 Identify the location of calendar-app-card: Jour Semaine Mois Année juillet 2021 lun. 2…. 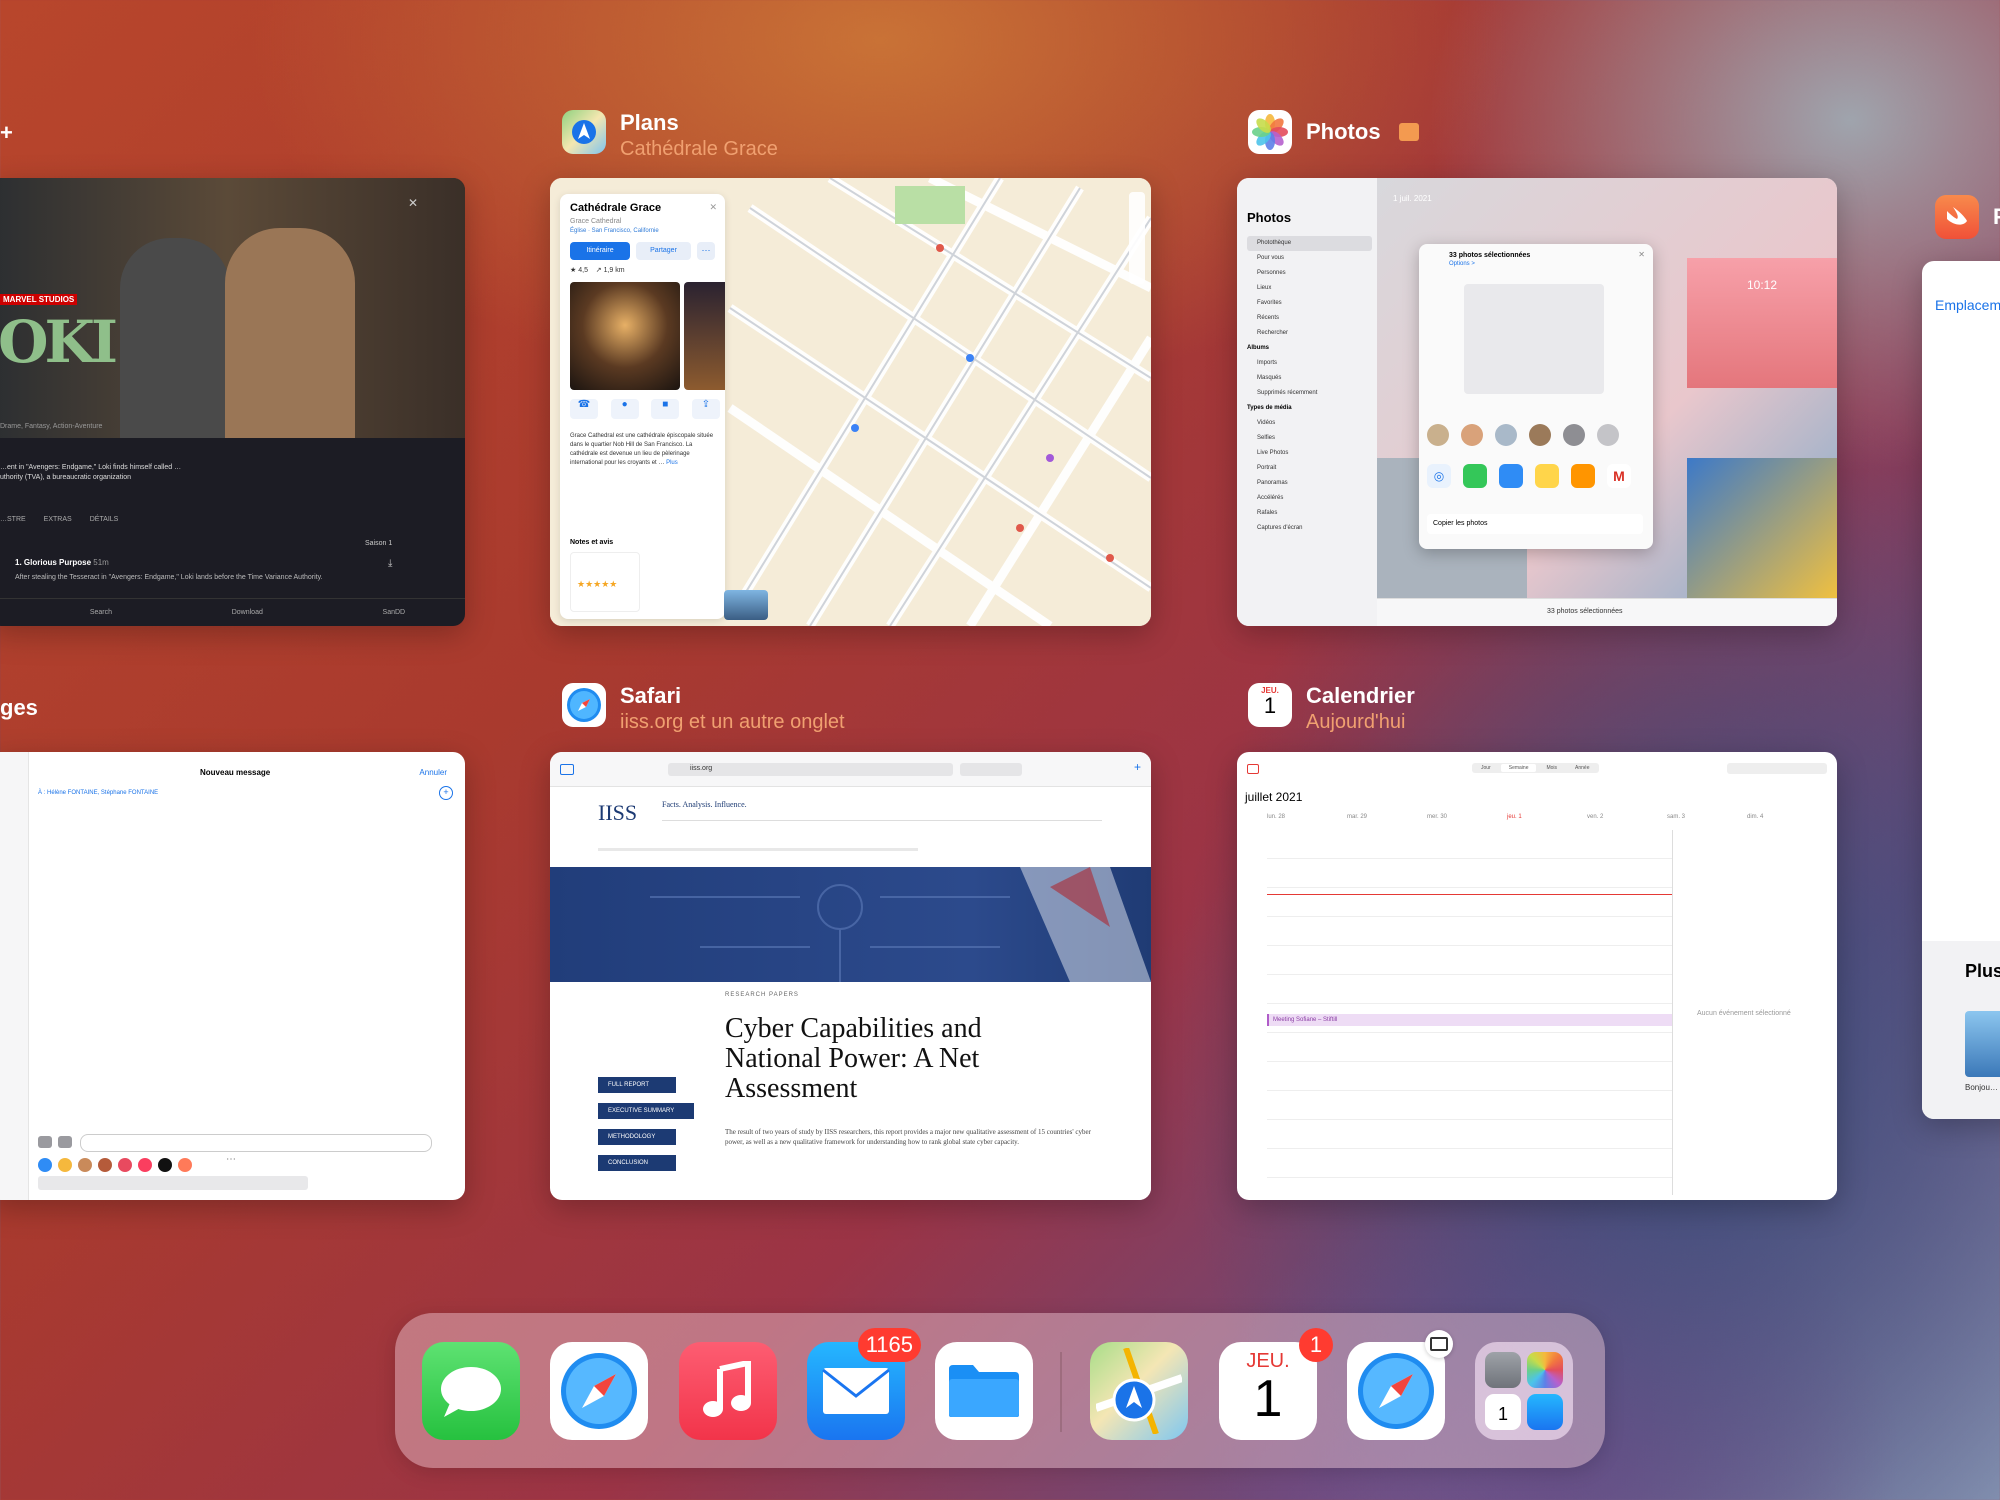
(1537, 976).